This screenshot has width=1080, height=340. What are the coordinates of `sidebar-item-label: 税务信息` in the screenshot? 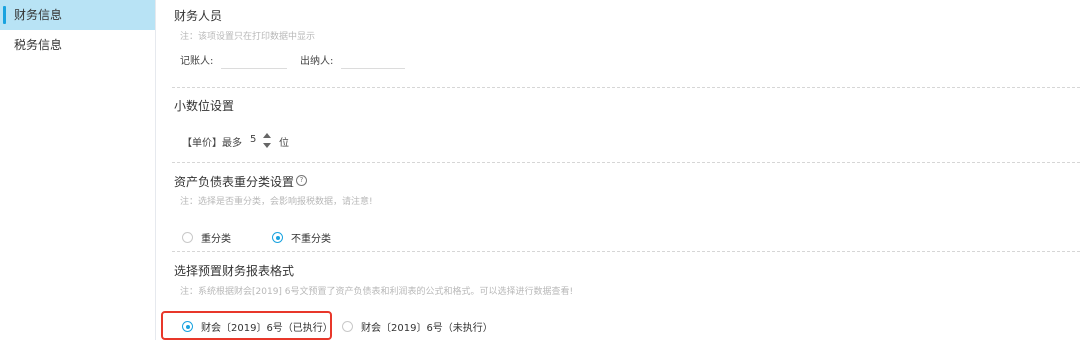 It's located at (38, 45).